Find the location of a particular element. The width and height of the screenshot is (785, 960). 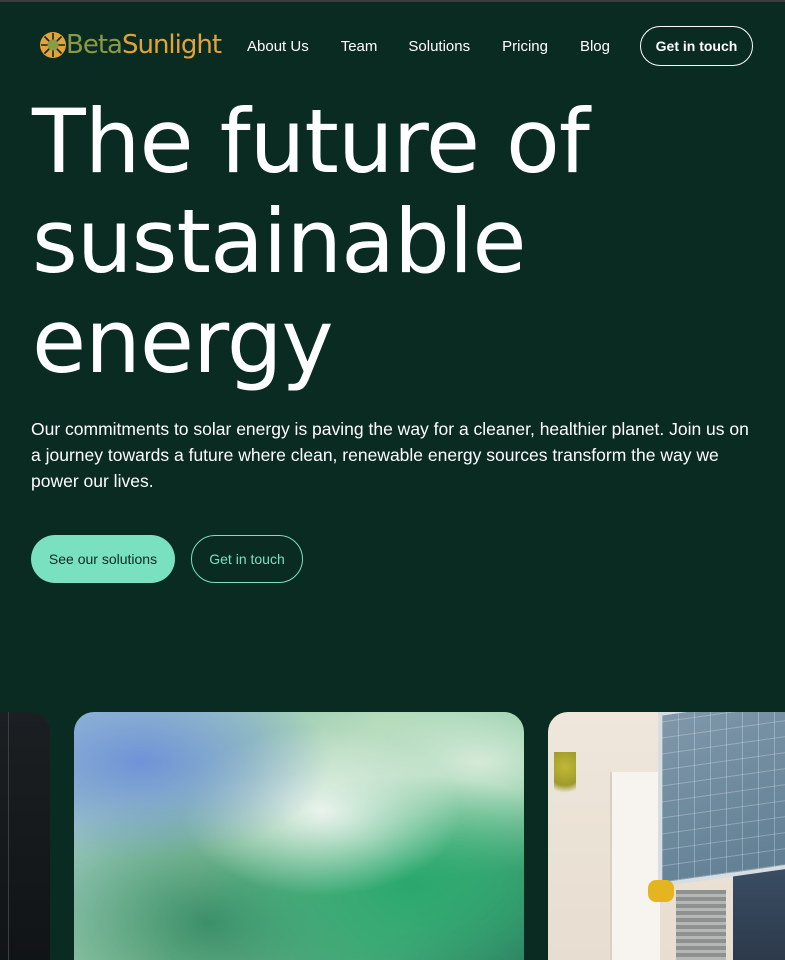

panel-seam is located at coordinates (8, 836).